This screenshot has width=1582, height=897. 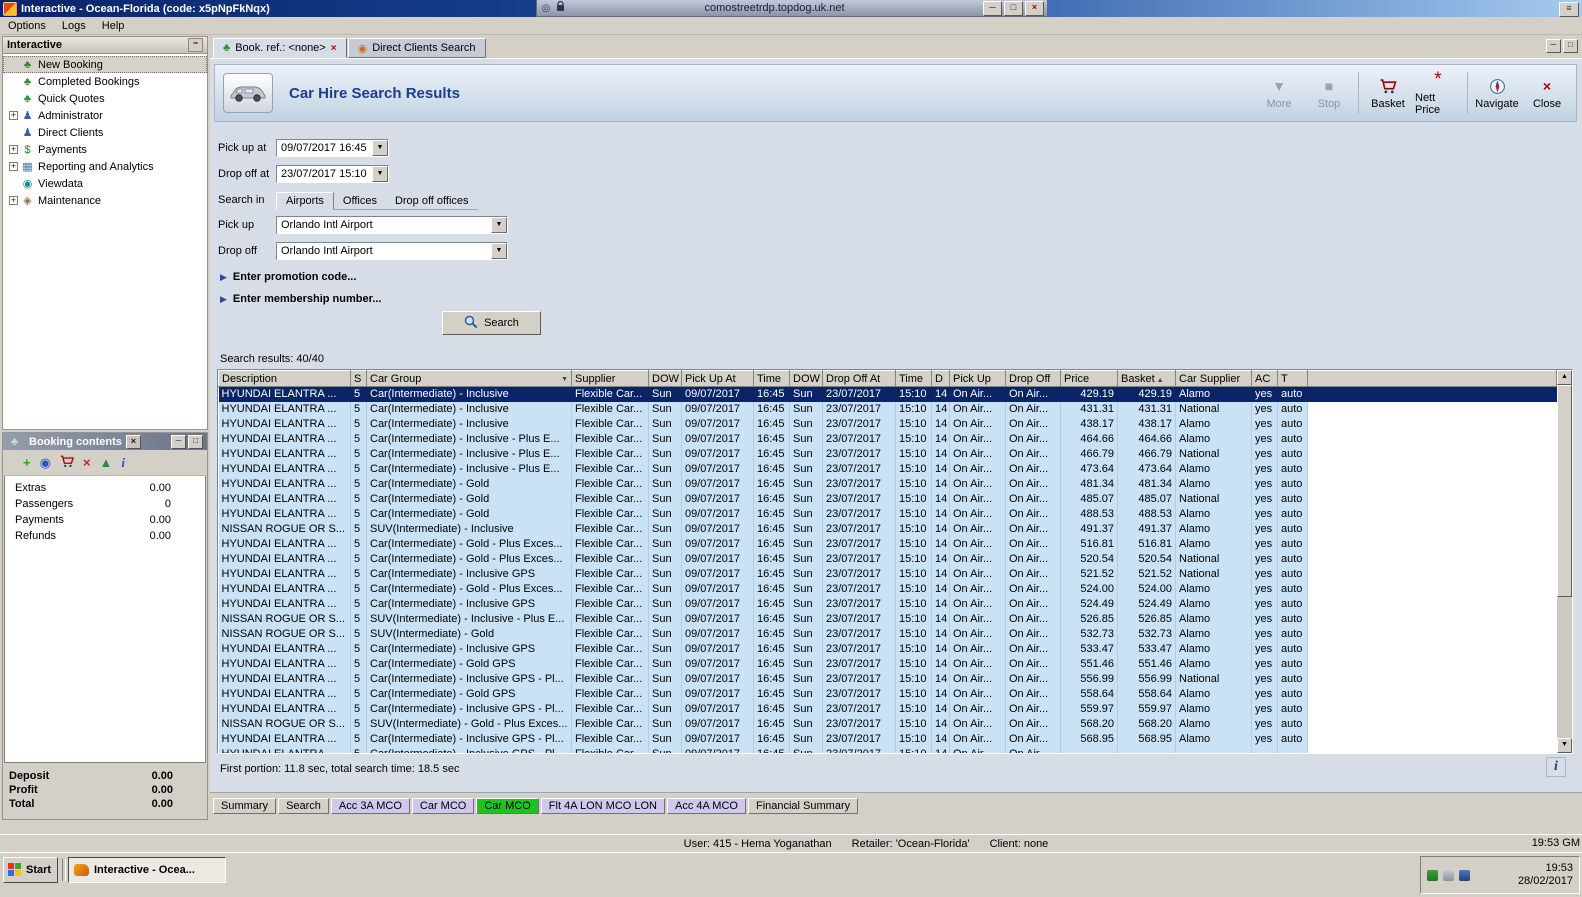 What do you see at coordinates (610, 378) in the screenshot?
I see `column-header-supplier: Supplier` at bounding box center [610, 378].